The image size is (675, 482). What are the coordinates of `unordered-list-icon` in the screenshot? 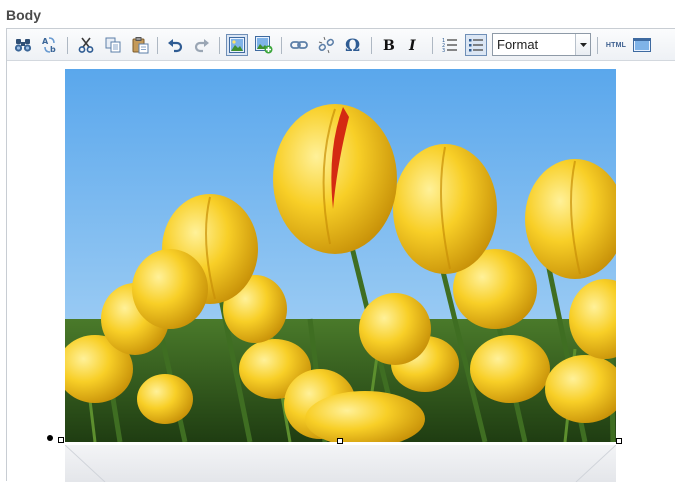 It's located at (476, 45).